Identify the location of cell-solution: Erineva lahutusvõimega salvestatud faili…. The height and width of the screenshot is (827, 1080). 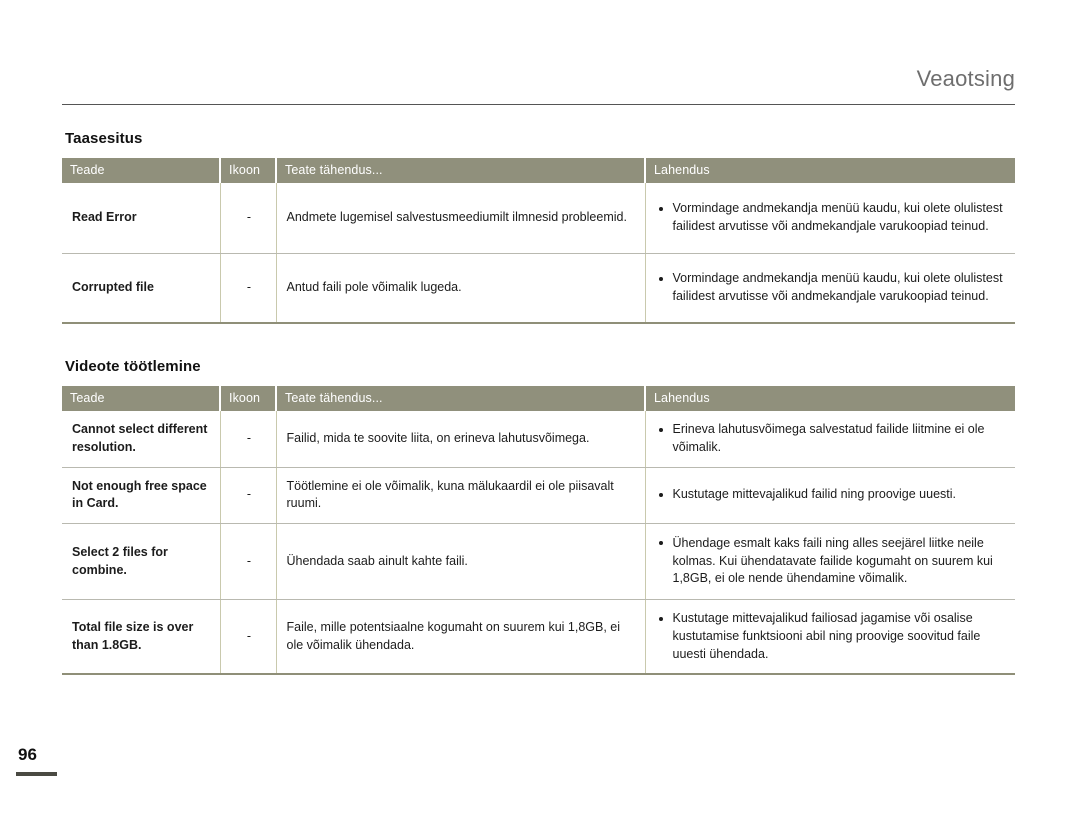
(830, 439).